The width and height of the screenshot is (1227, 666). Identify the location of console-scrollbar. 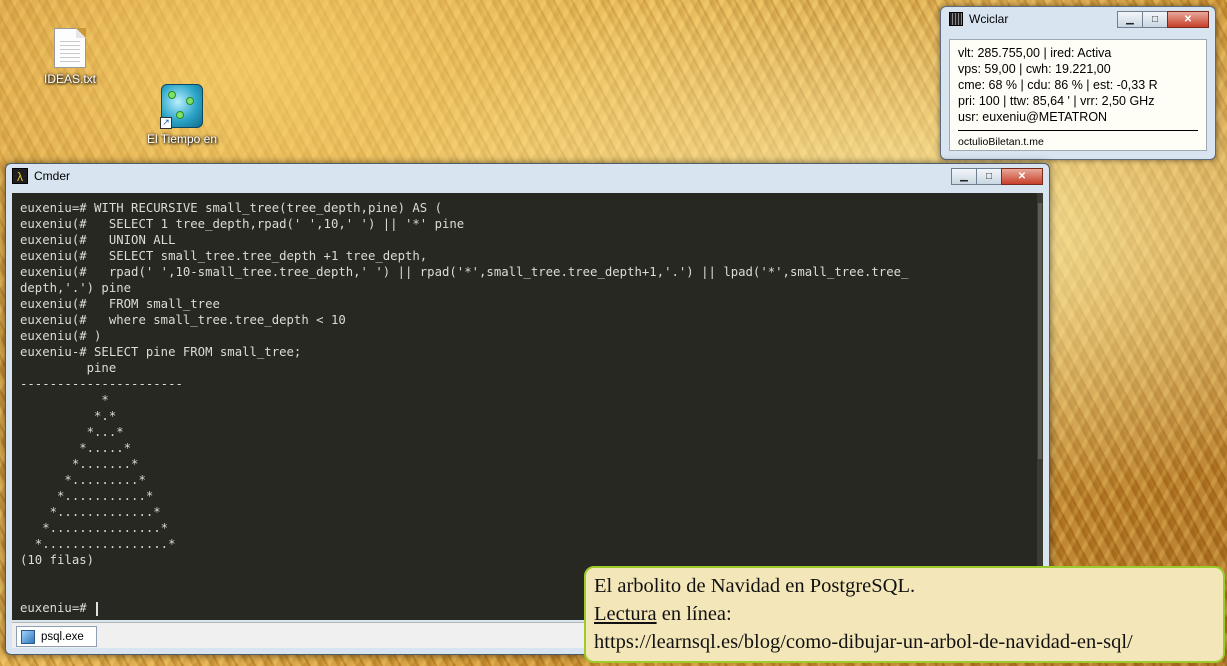
(1040, 406).